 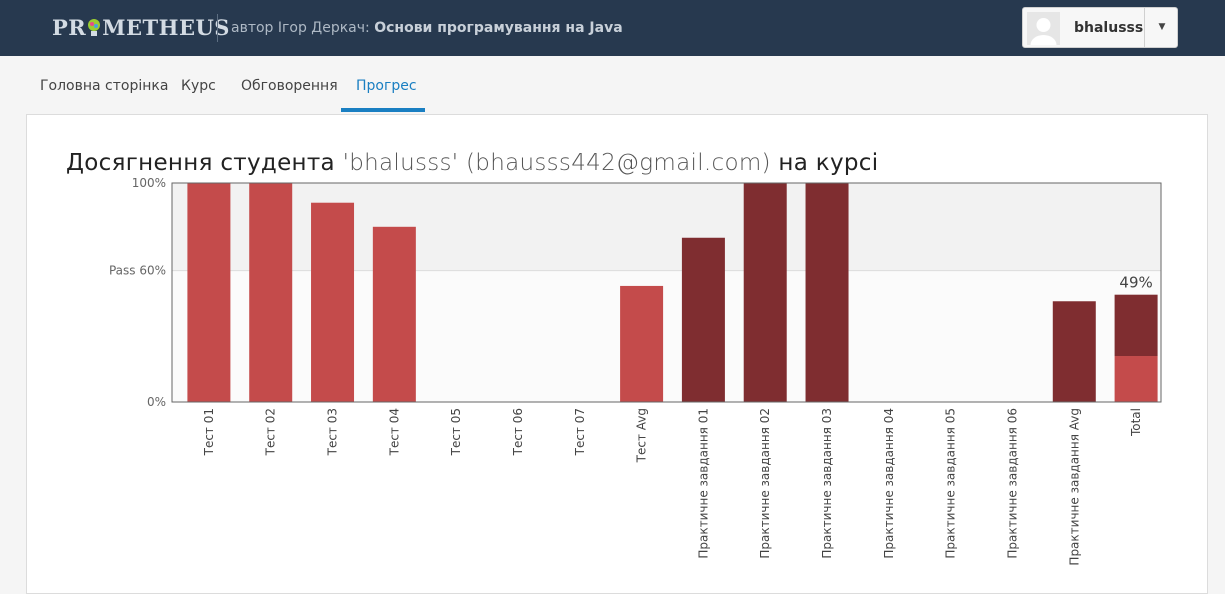 I want to click on x-tick-label: Практичне завдання 01, so click(x=703, y=483).